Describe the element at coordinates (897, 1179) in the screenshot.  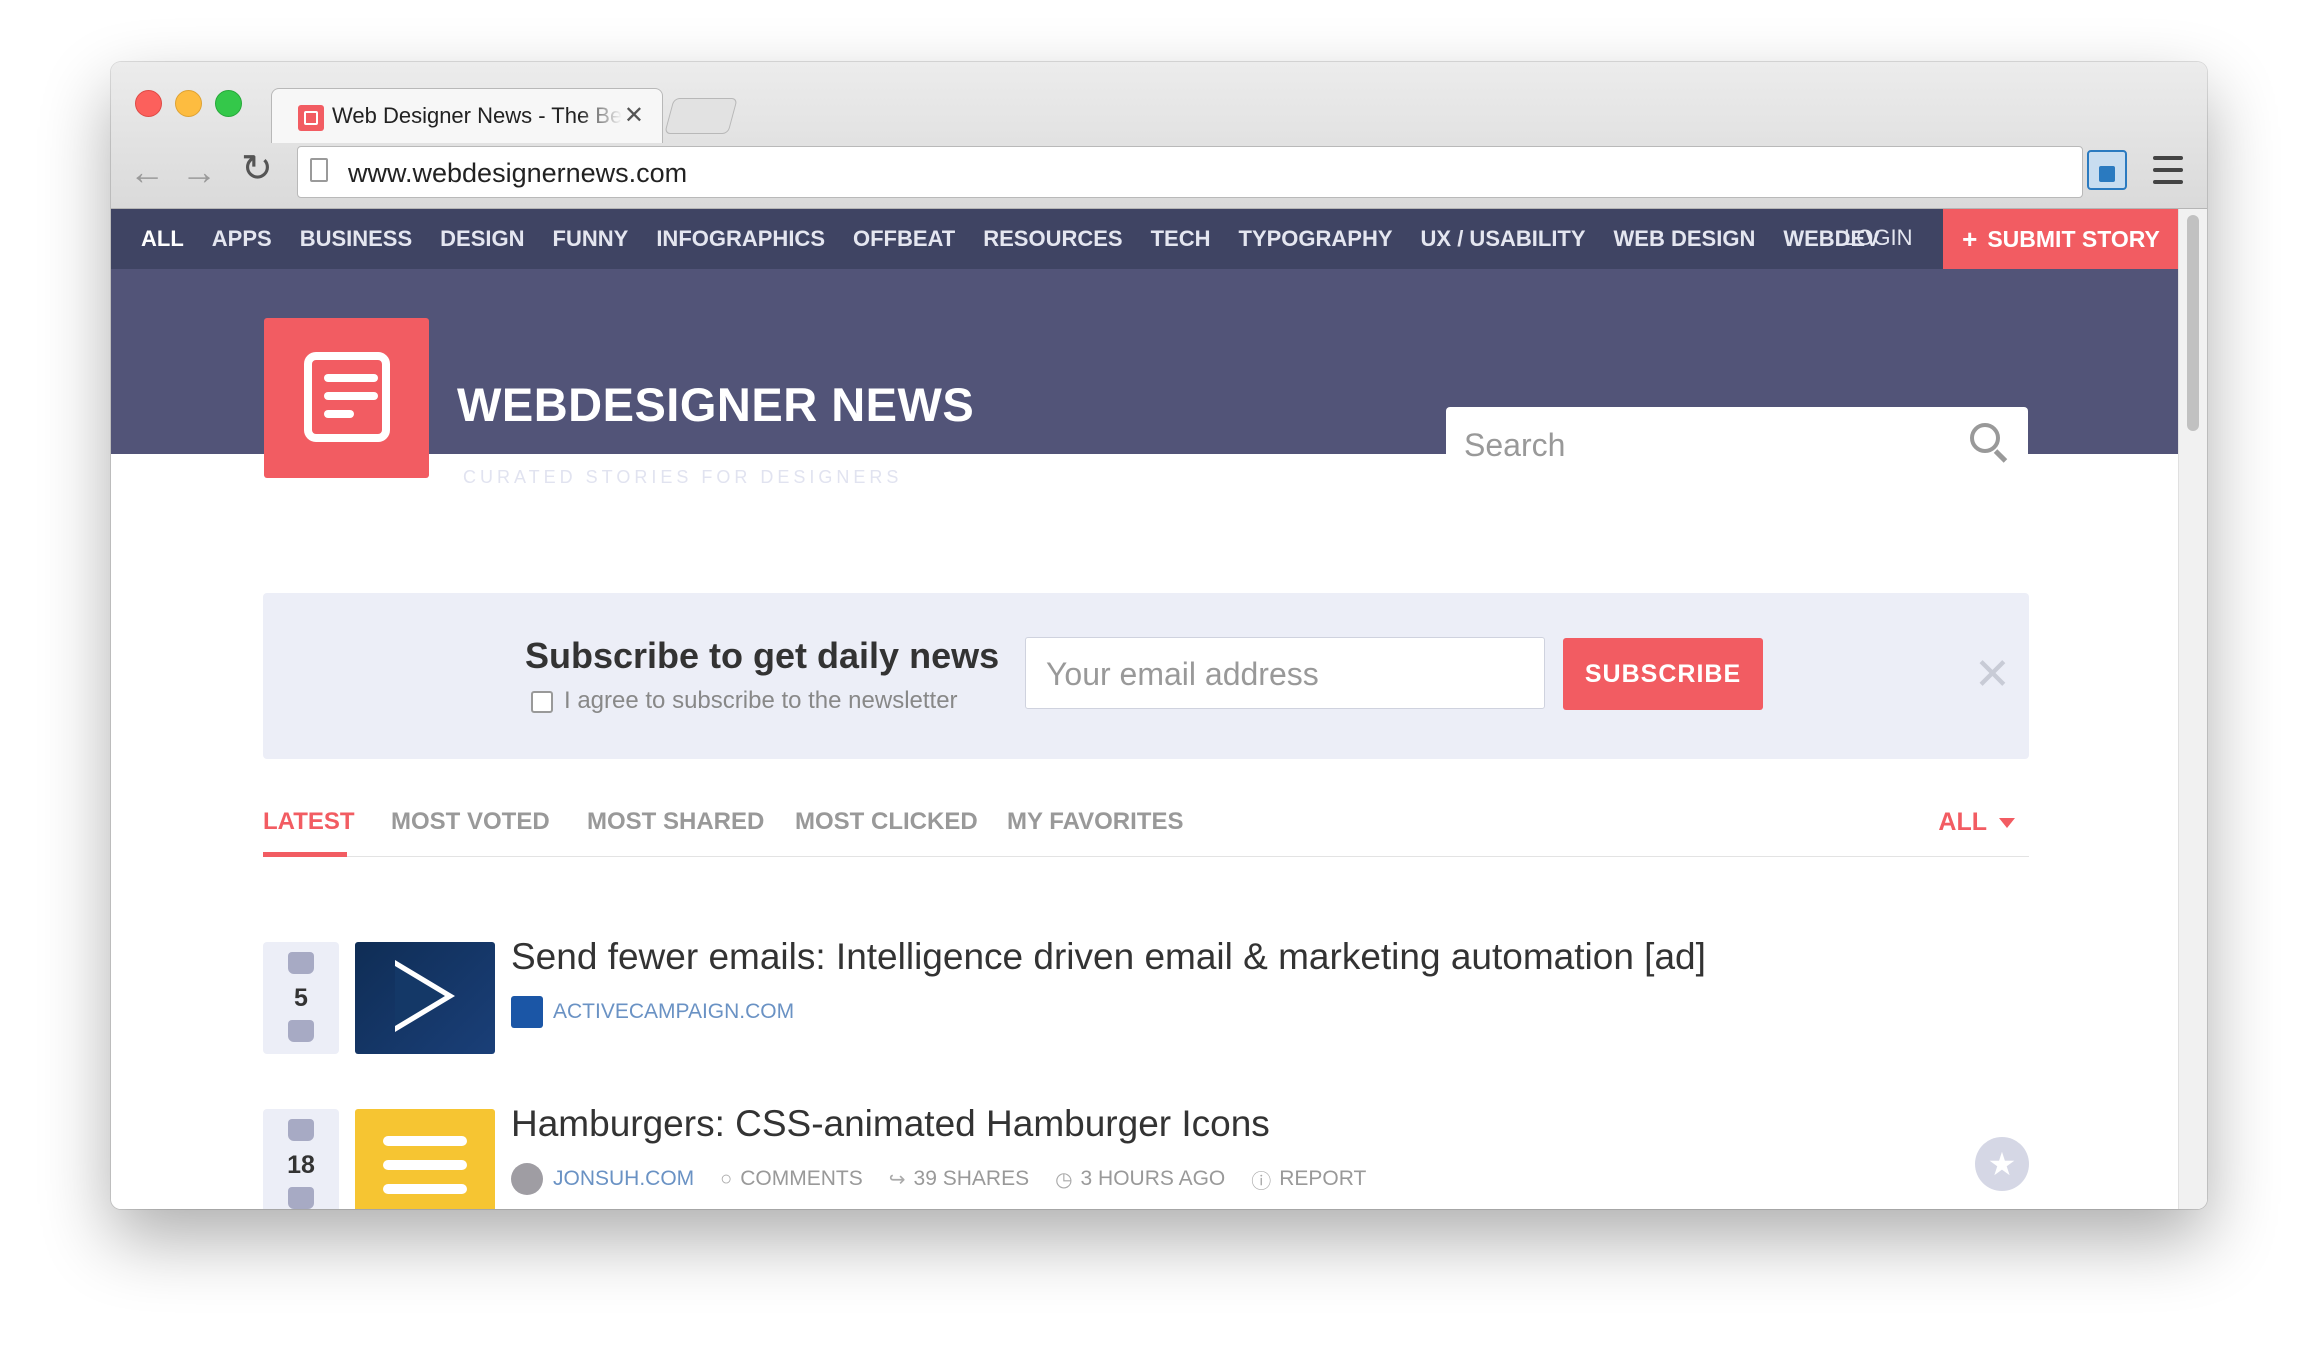
I see `share-icon: ↪` at that location.